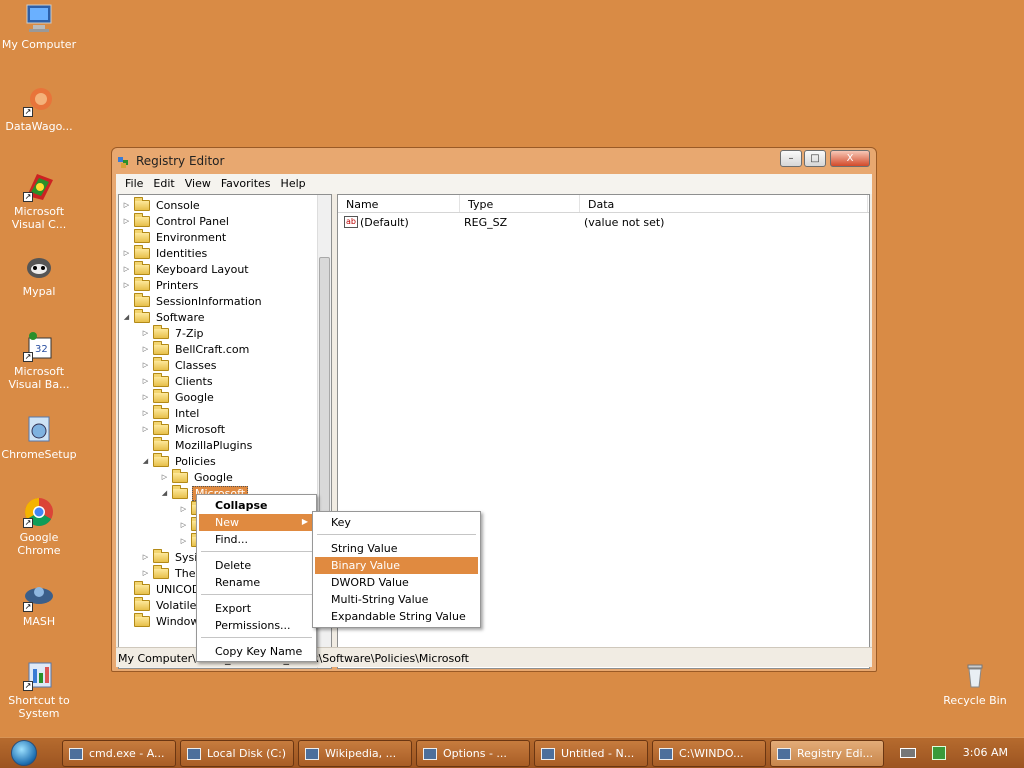 The width and height of the screenshot is (1024, 768). I want to click on menu-edit: Edit, so click(163, 184).